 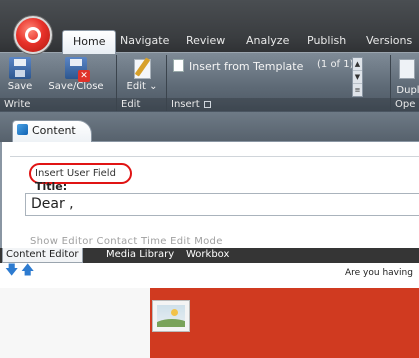 What do you see at coordinates (42, 255) in the screenshot?
I see `tab-content-editor: Content Editor` at bounding box center [42, 255].